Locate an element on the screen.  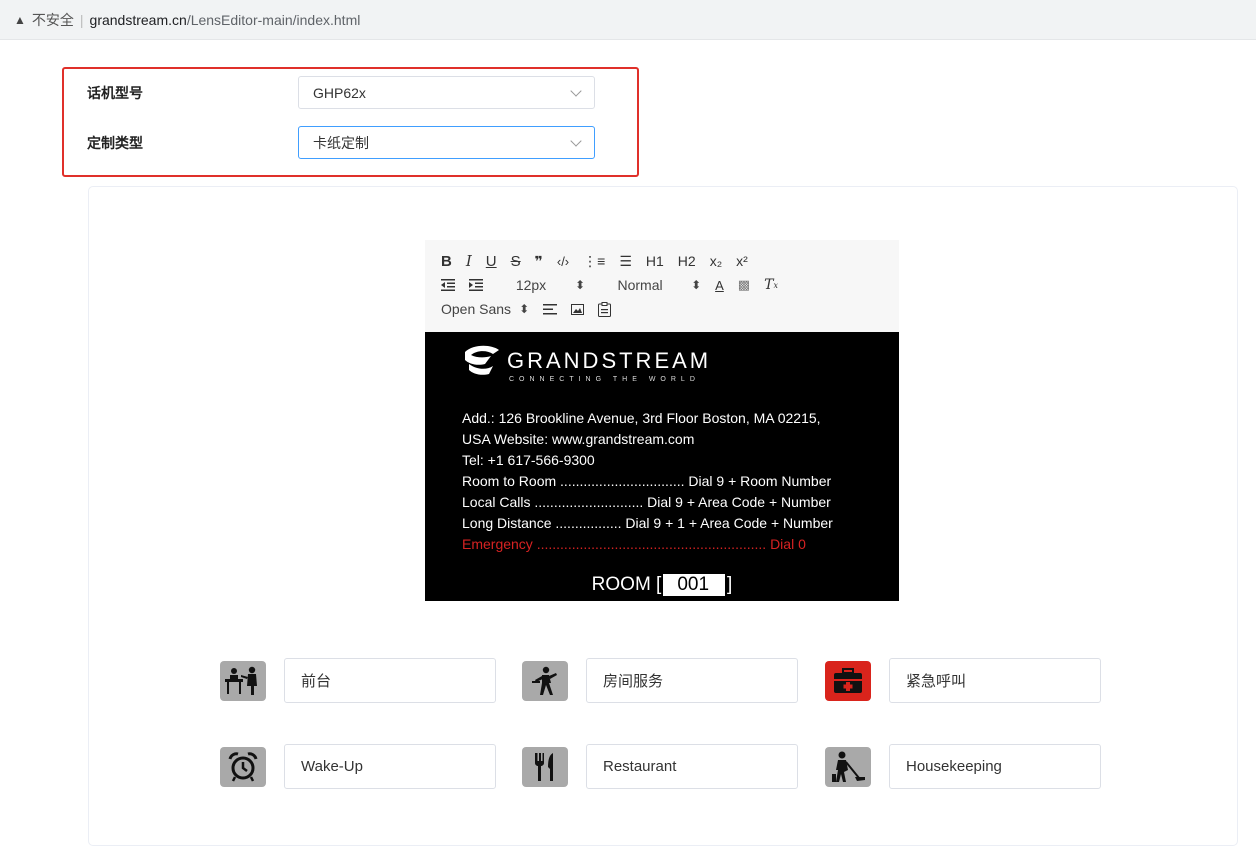
function-key-input: 房间服务 is located at coordinates (692, 680).